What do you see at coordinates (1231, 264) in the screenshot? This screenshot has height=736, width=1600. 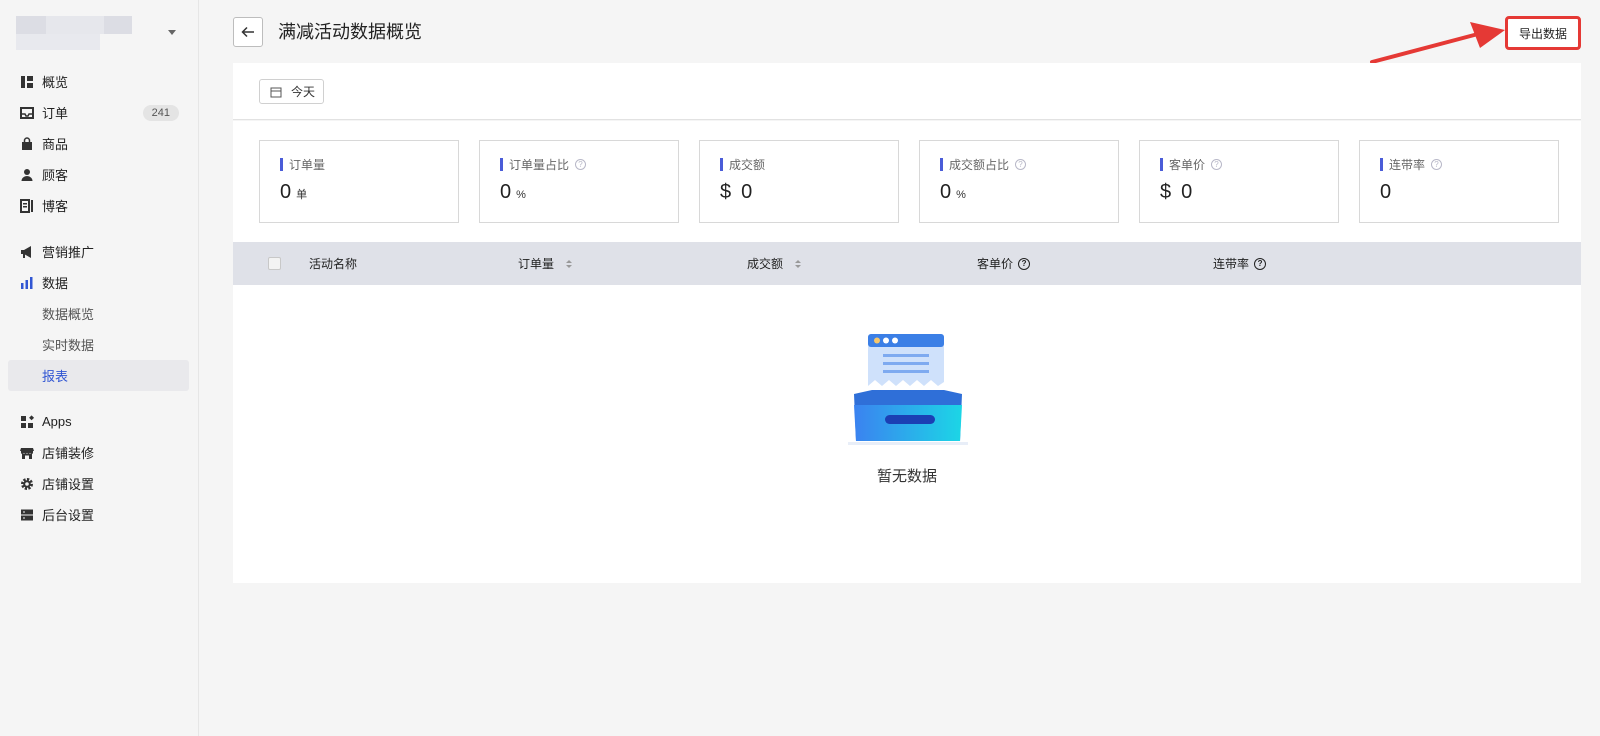 I see `column-label: 连带率` at bounding box center [1231, 264].